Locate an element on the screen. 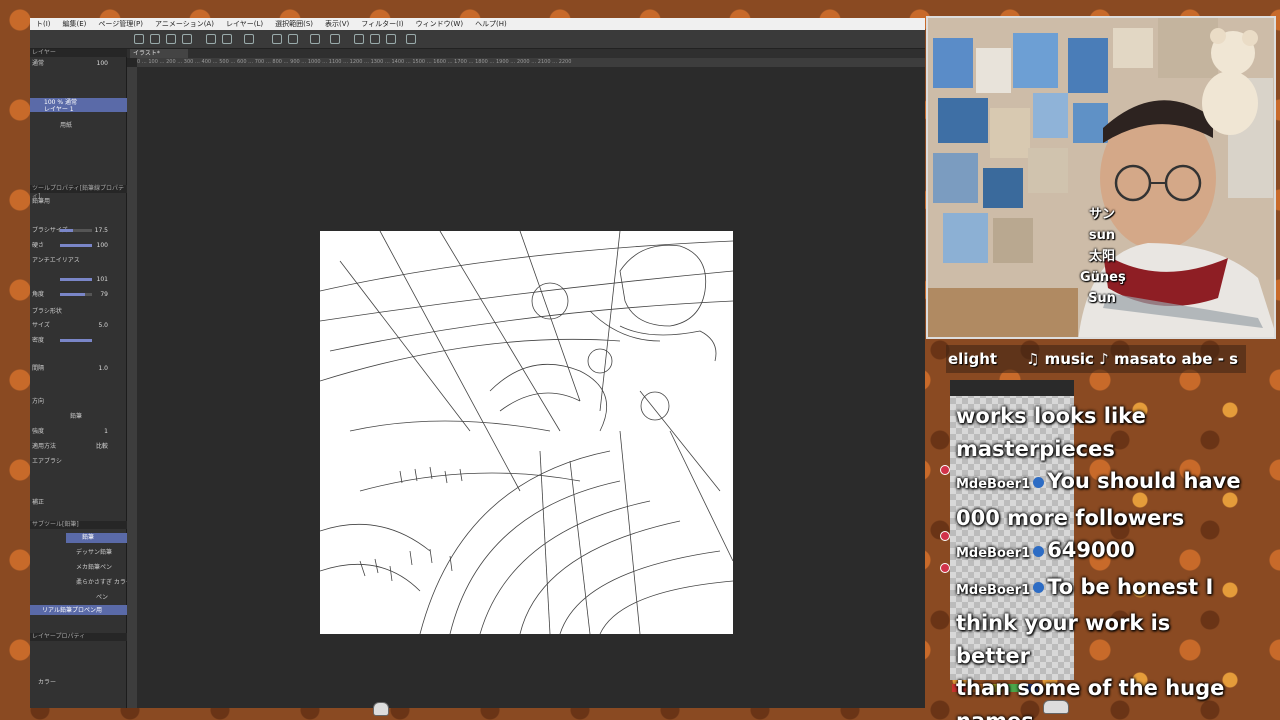  shape-row: ブラシ形状 is located at coordinates (47, 311).